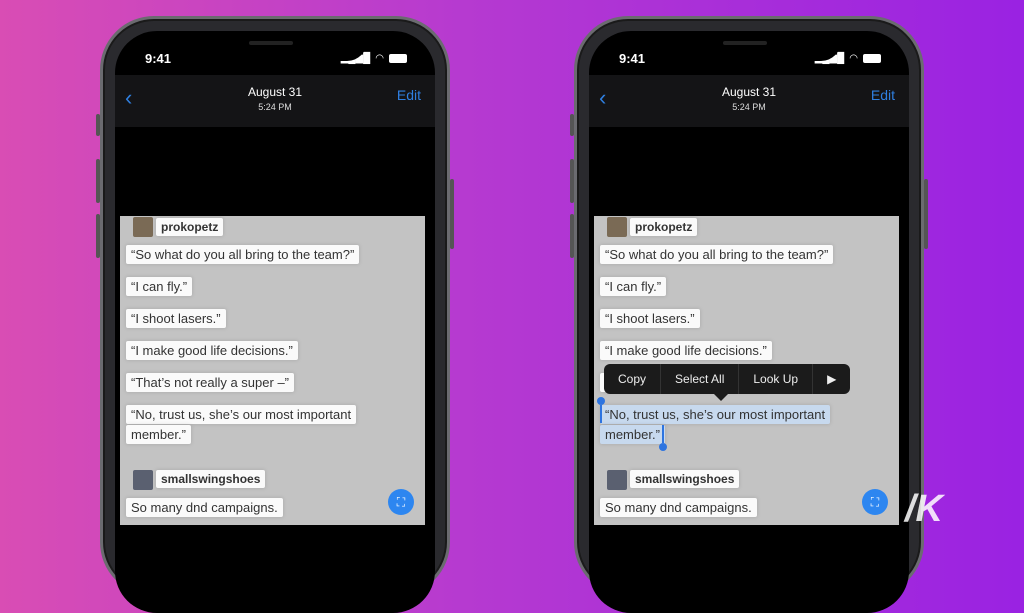 This screenshot has width=1024, height=613. I want to click on context-menu: Copy Select All Look Up ▶, so click(727, 382).